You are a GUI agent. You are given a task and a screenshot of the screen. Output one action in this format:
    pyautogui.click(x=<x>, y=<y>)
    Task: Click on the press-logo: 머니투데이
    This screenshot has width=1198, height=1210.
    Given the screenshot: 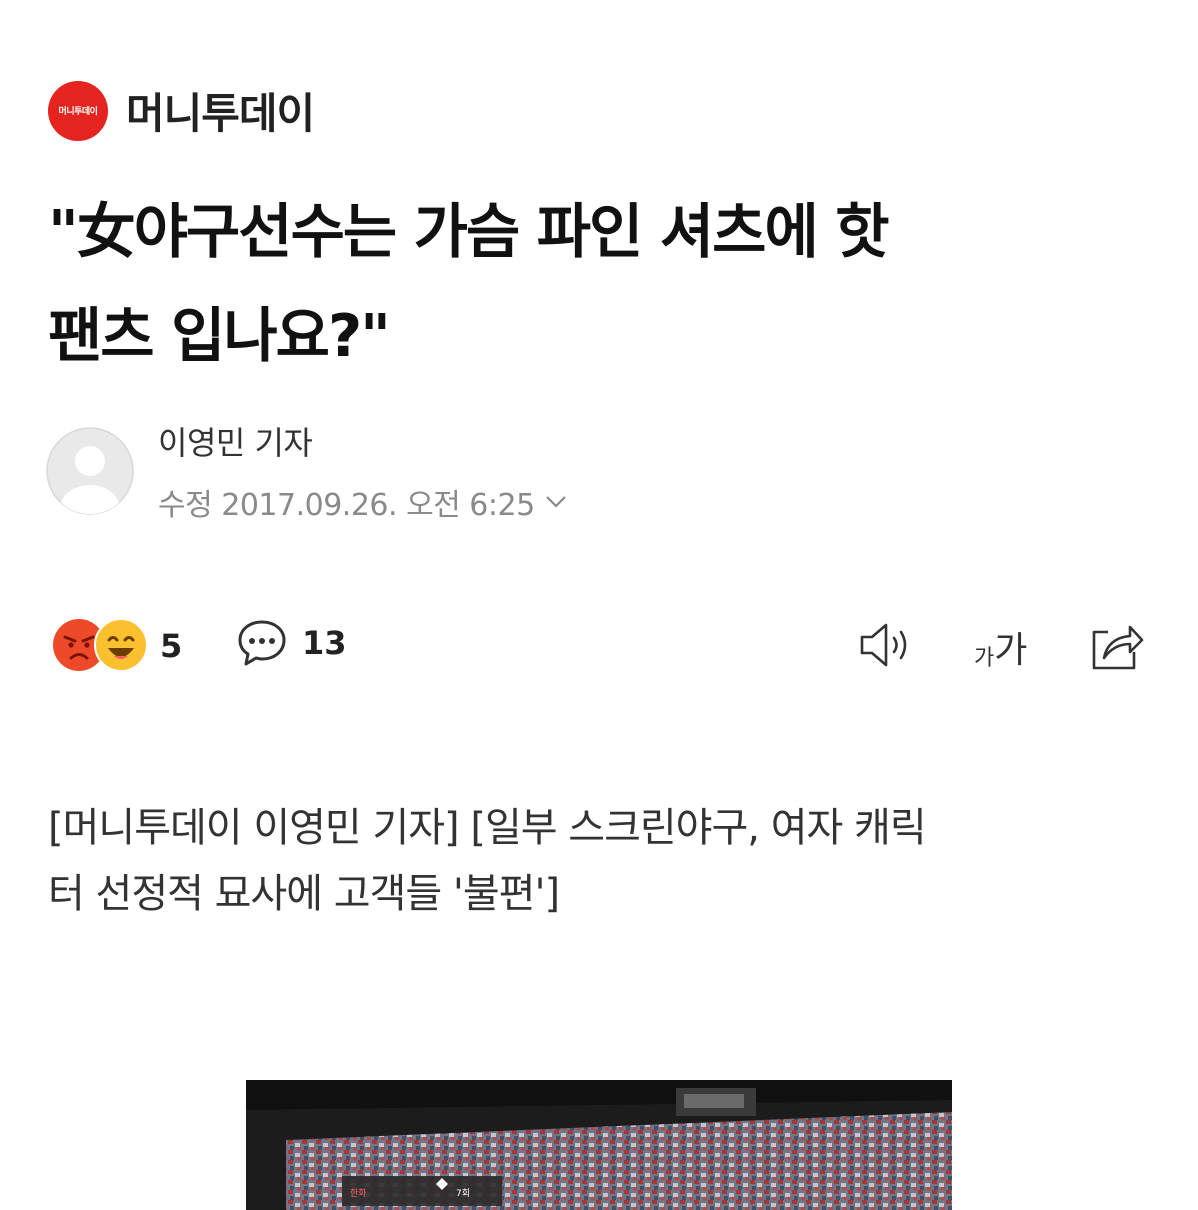 What is the action you would take?
    pyautogui.click(x=78, y=110)
    